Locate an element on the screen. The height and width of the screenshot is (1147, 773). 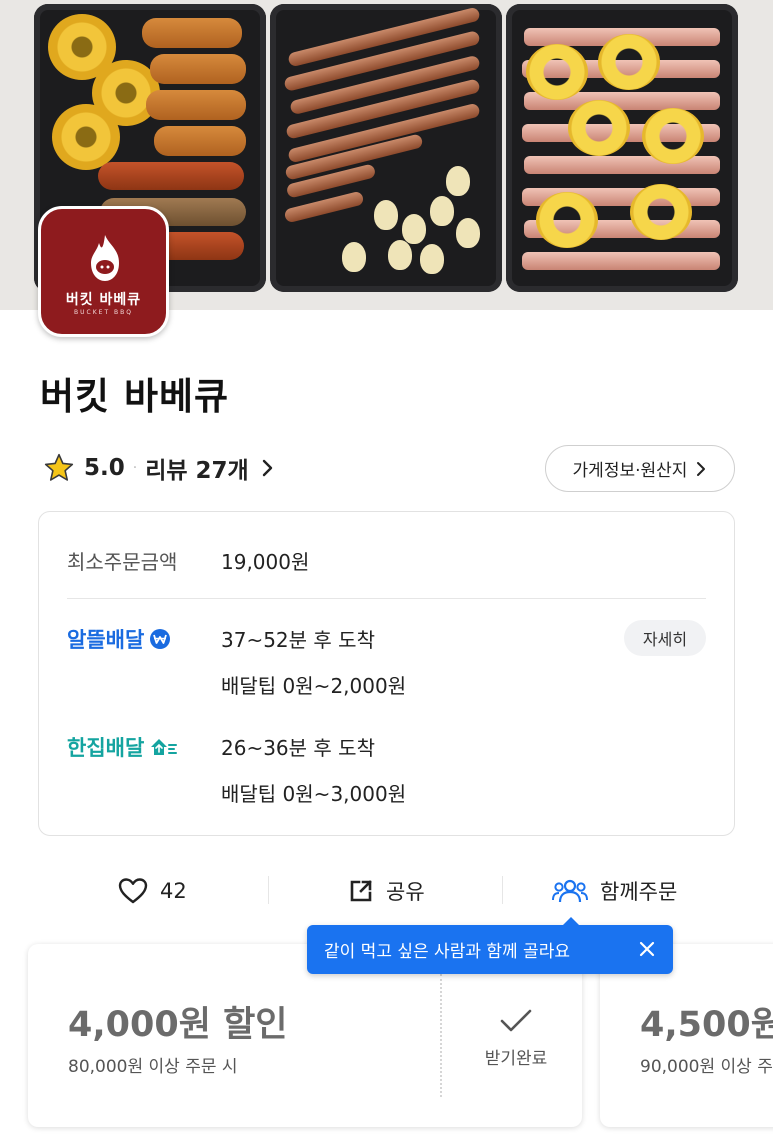
delivery-tip-saver: 배달팁 0원~2,000원 is located at coordinates (314, 686).